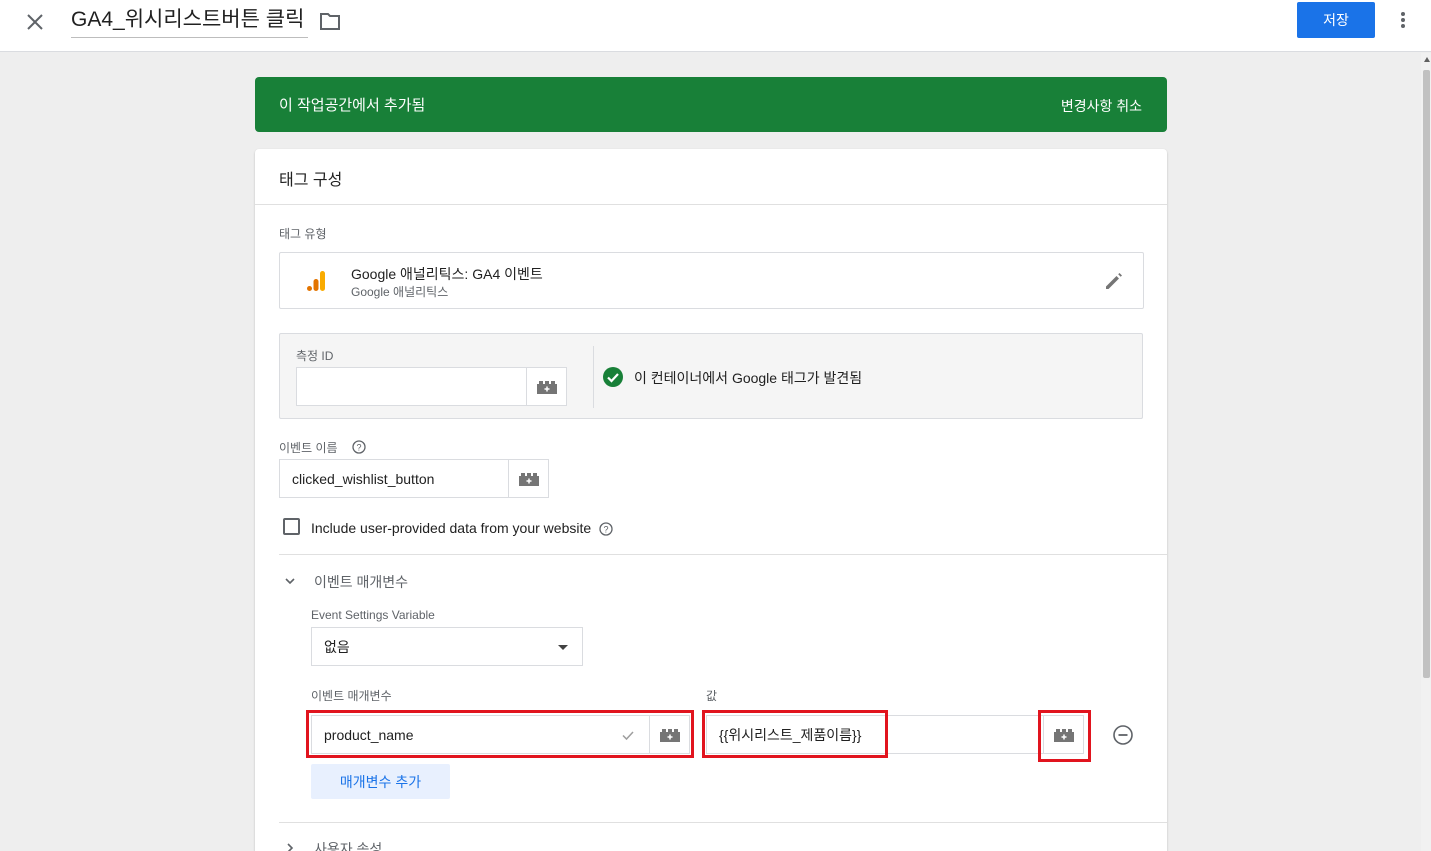 The width and height of the screenshot is (1431, 851). I want to click on tag-name-field: GA4_위시리스트버튼 클릭, so click(190, 22).